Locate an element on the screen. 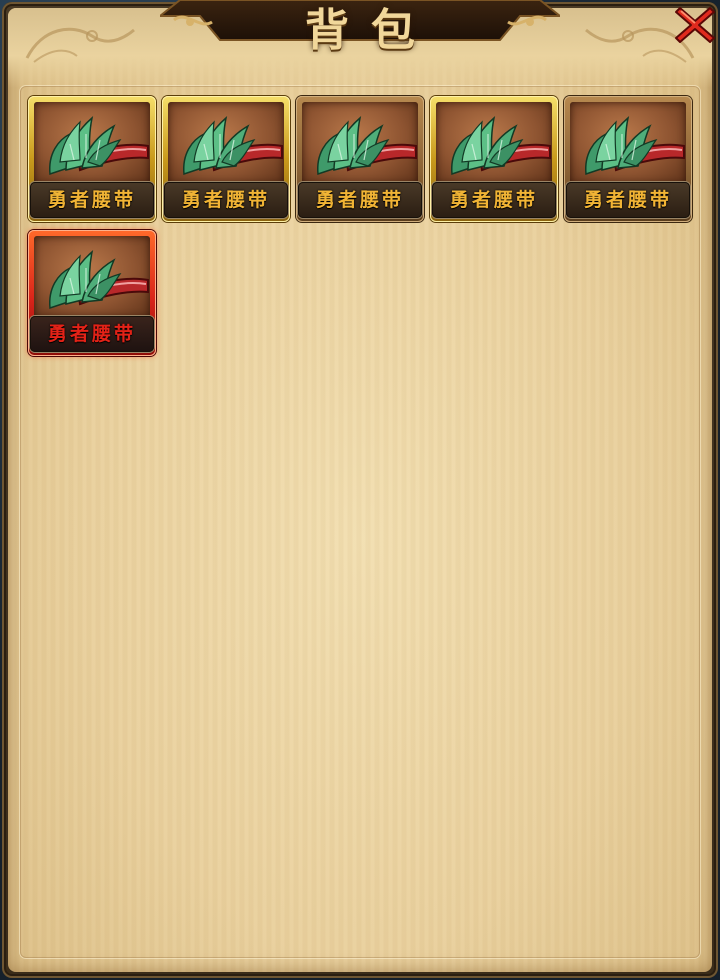 This screenshot has height=980, width=720. close-x-icon is located at coordinates (695, 25).